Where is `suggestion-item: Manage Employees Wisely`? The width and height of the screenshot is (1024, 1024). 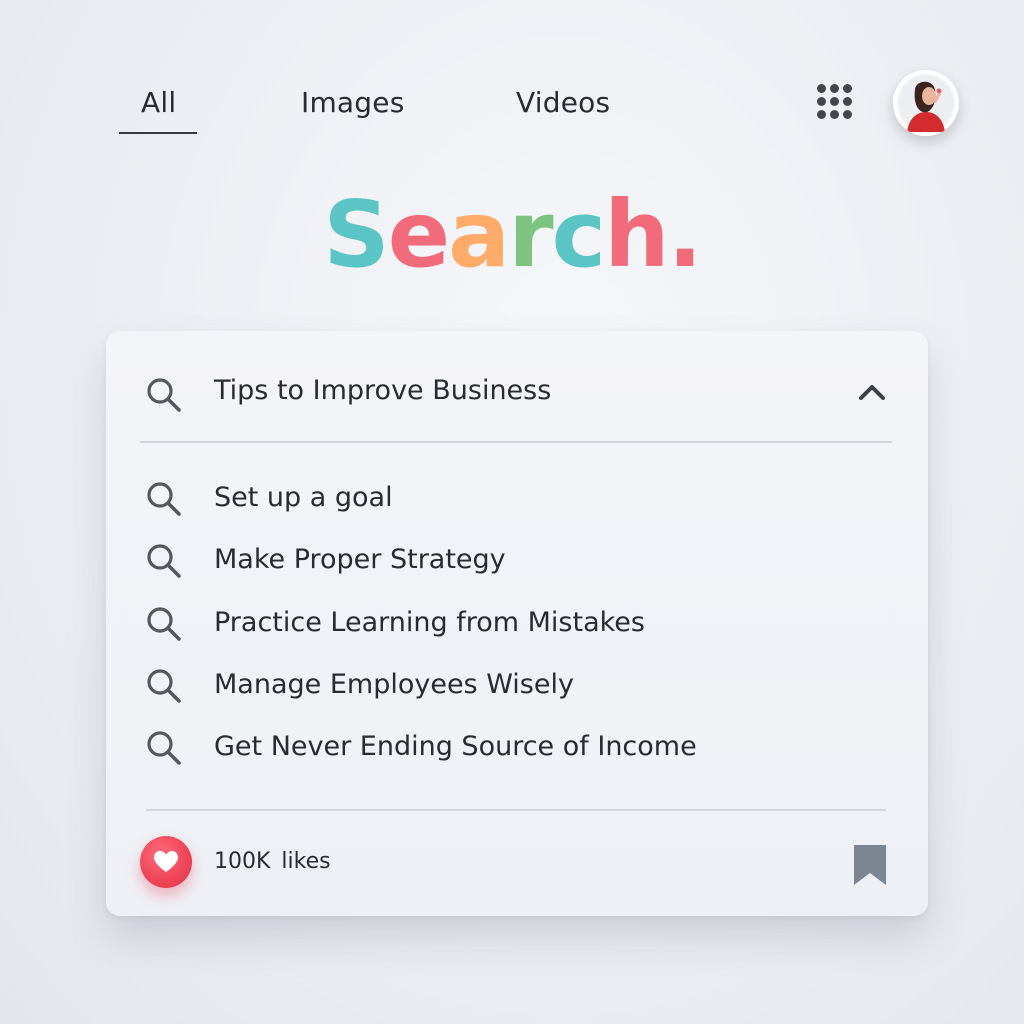
suggestion-item: Manage Employees Wisely is located at coordinates (517, 686).